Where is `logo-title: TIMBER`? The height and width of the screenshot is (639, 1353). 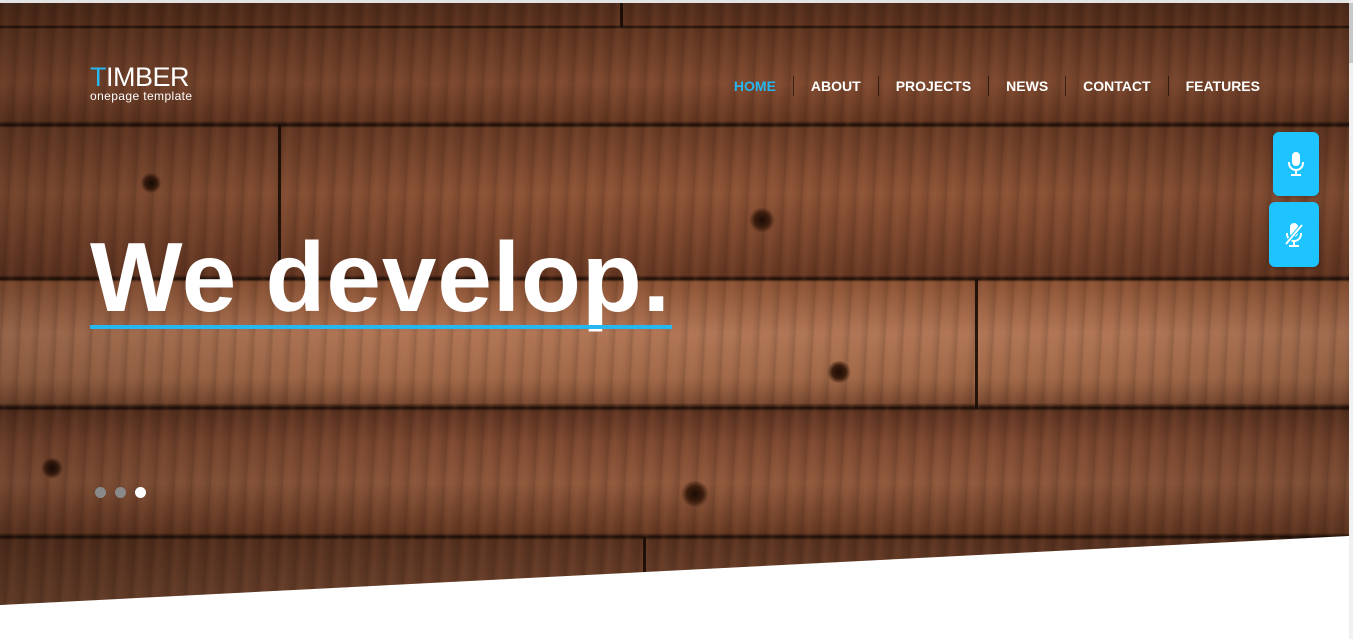 logo-title: TIMBER is located at coordinates (141, 77).